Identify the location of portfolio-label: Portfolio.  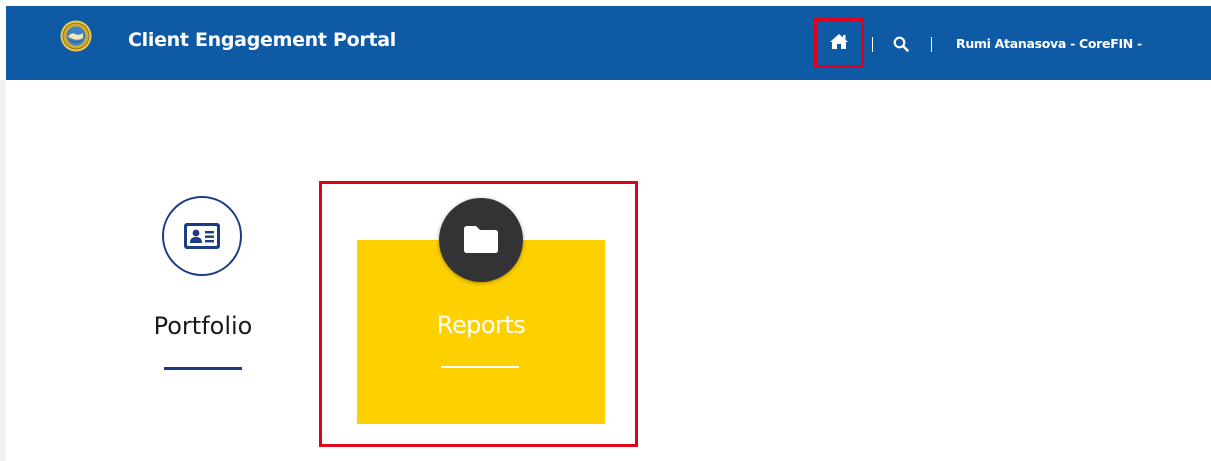
(203, 326).